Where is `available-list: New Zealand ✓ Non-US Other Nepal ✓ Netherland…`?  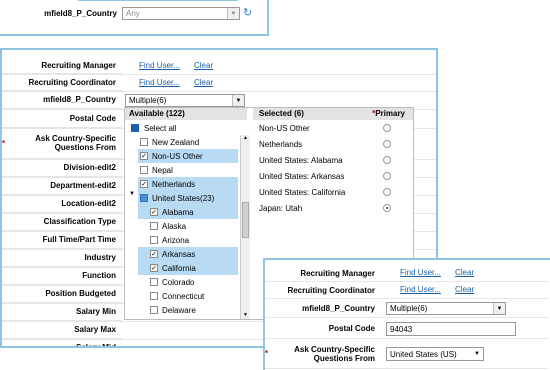 available-list: New Zealand ✓ Non-US Other Nepal ✓ Netherland… is located at coordinates (188, 227).